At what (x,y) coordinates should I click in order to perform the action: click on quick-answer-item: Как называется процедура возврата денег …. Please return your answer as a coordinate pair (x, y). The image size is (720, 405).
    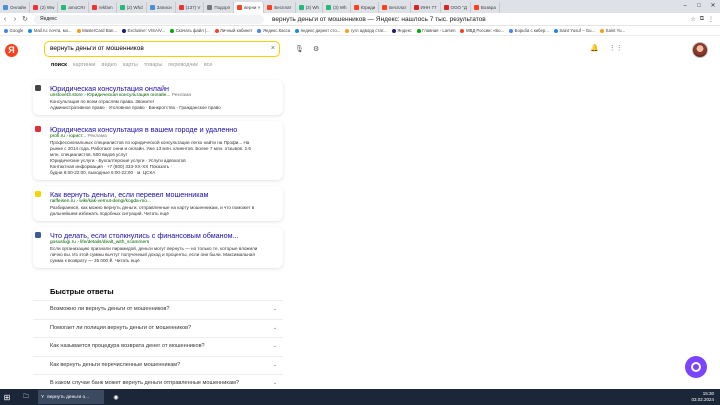
    Looking at the image, I should click on (158, 346).